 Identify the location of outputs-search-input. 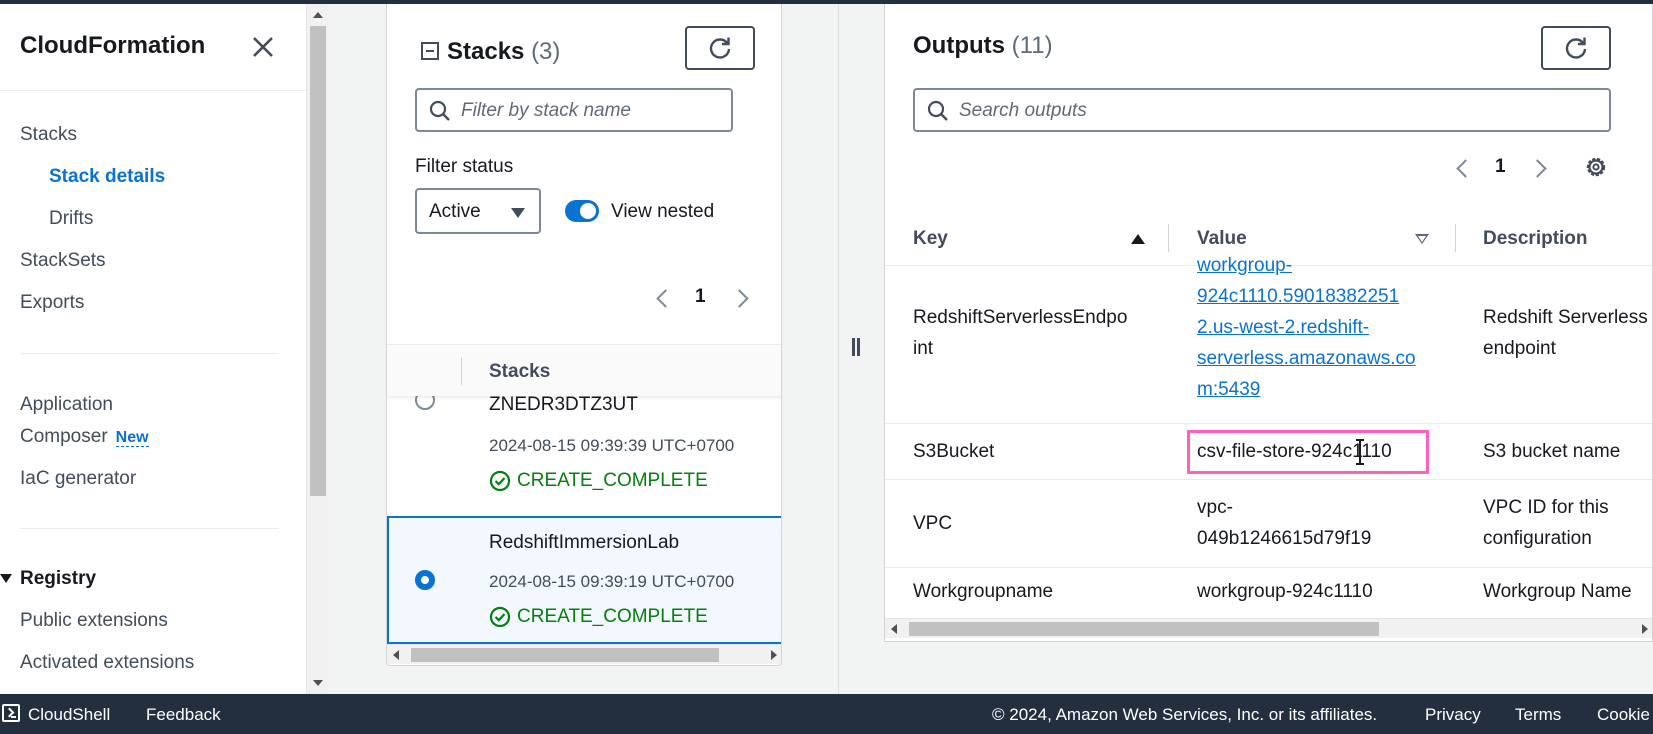
(1279, 111).